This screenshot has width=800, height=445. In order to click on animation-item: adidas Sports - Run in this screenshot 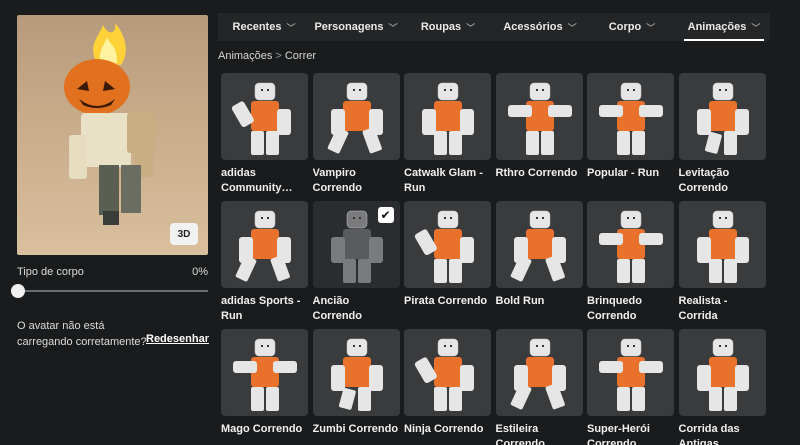, I will do `click(264, 265)`.